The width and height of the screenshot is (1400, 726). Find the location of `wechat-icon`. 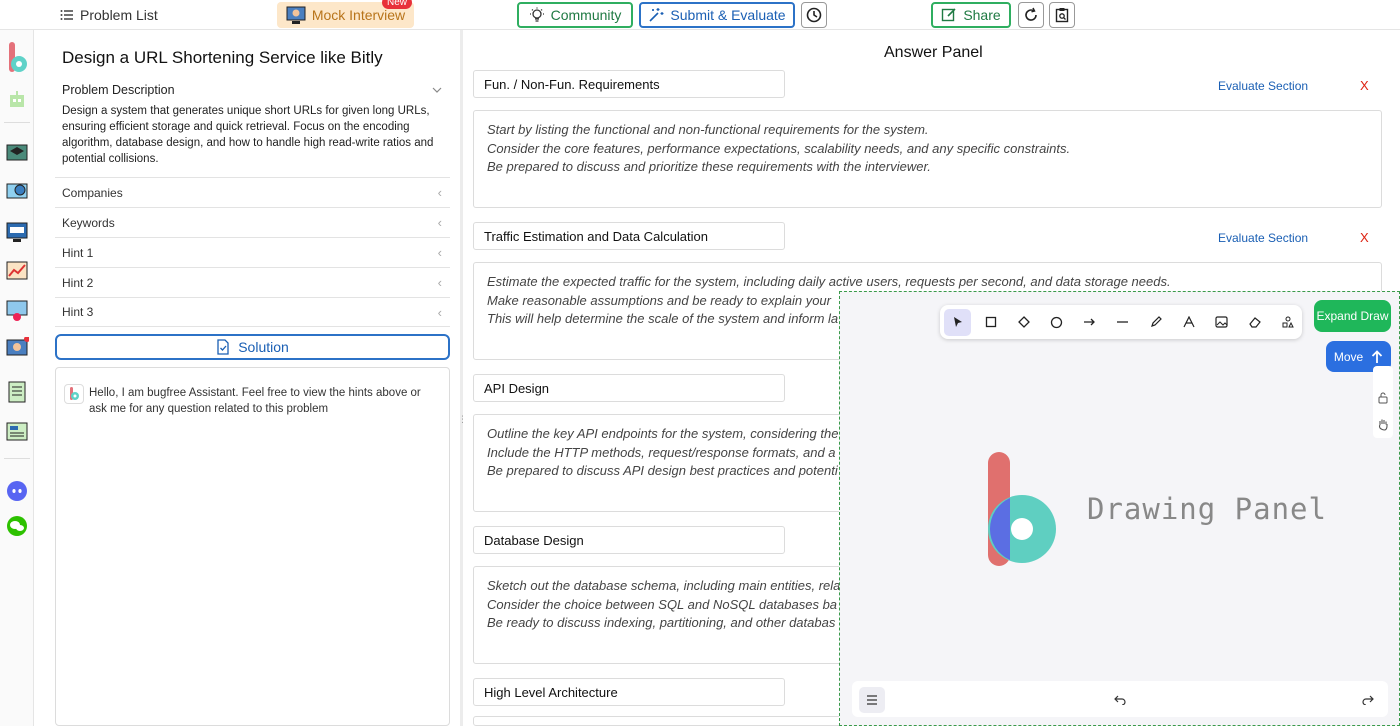

wechat-icon is located at coordinates (17, 526).